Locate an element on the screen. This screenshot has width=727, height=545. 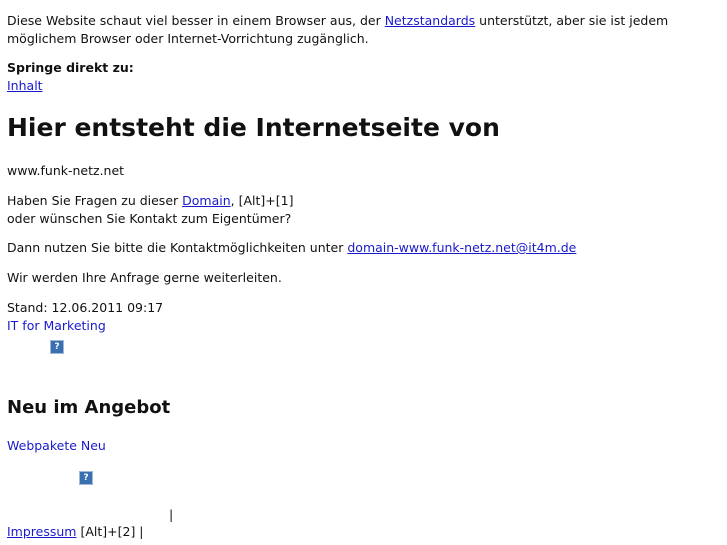
questions-text-before: Haben Sie Fragen zu dieser is located at coordinates (95, 200).